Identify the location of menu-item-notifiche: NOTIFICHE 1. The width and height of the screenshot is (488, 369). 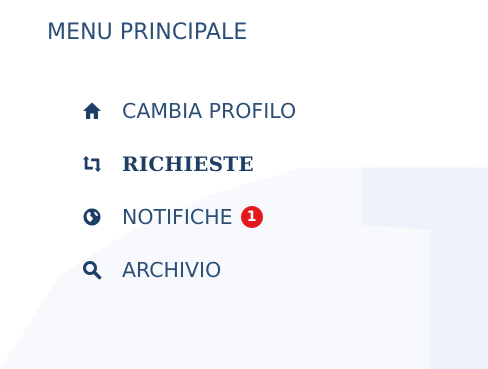
(172, 217).